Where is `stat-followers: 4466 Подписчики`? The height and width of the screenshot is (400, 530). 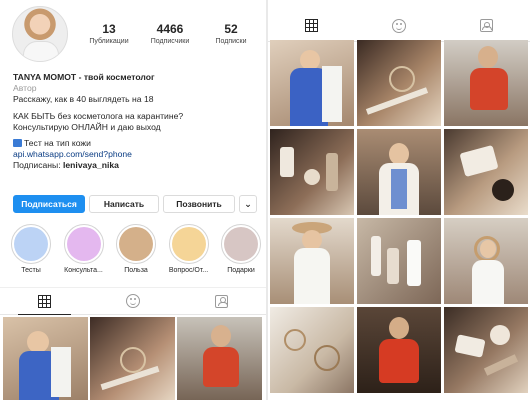
stat-followers: 4466 Подписчики is located at coordinates (170, 33).